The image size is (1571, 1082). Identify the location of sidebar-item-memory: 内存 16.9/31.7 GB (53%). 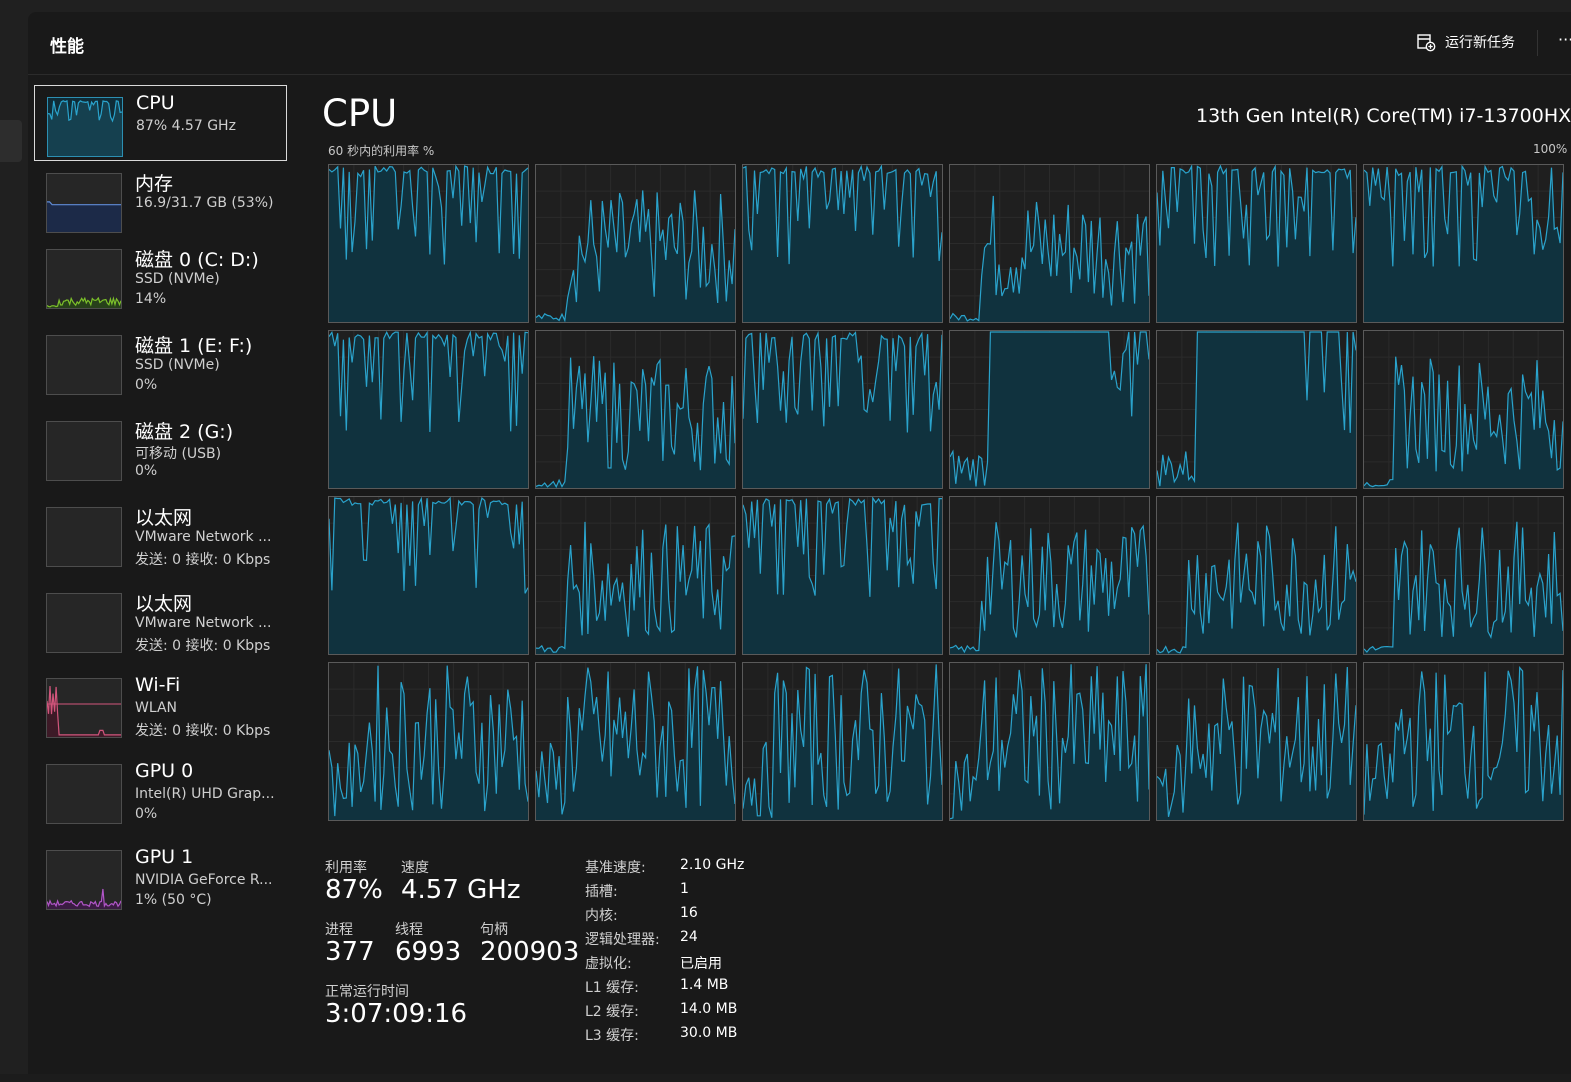
(160, 201).